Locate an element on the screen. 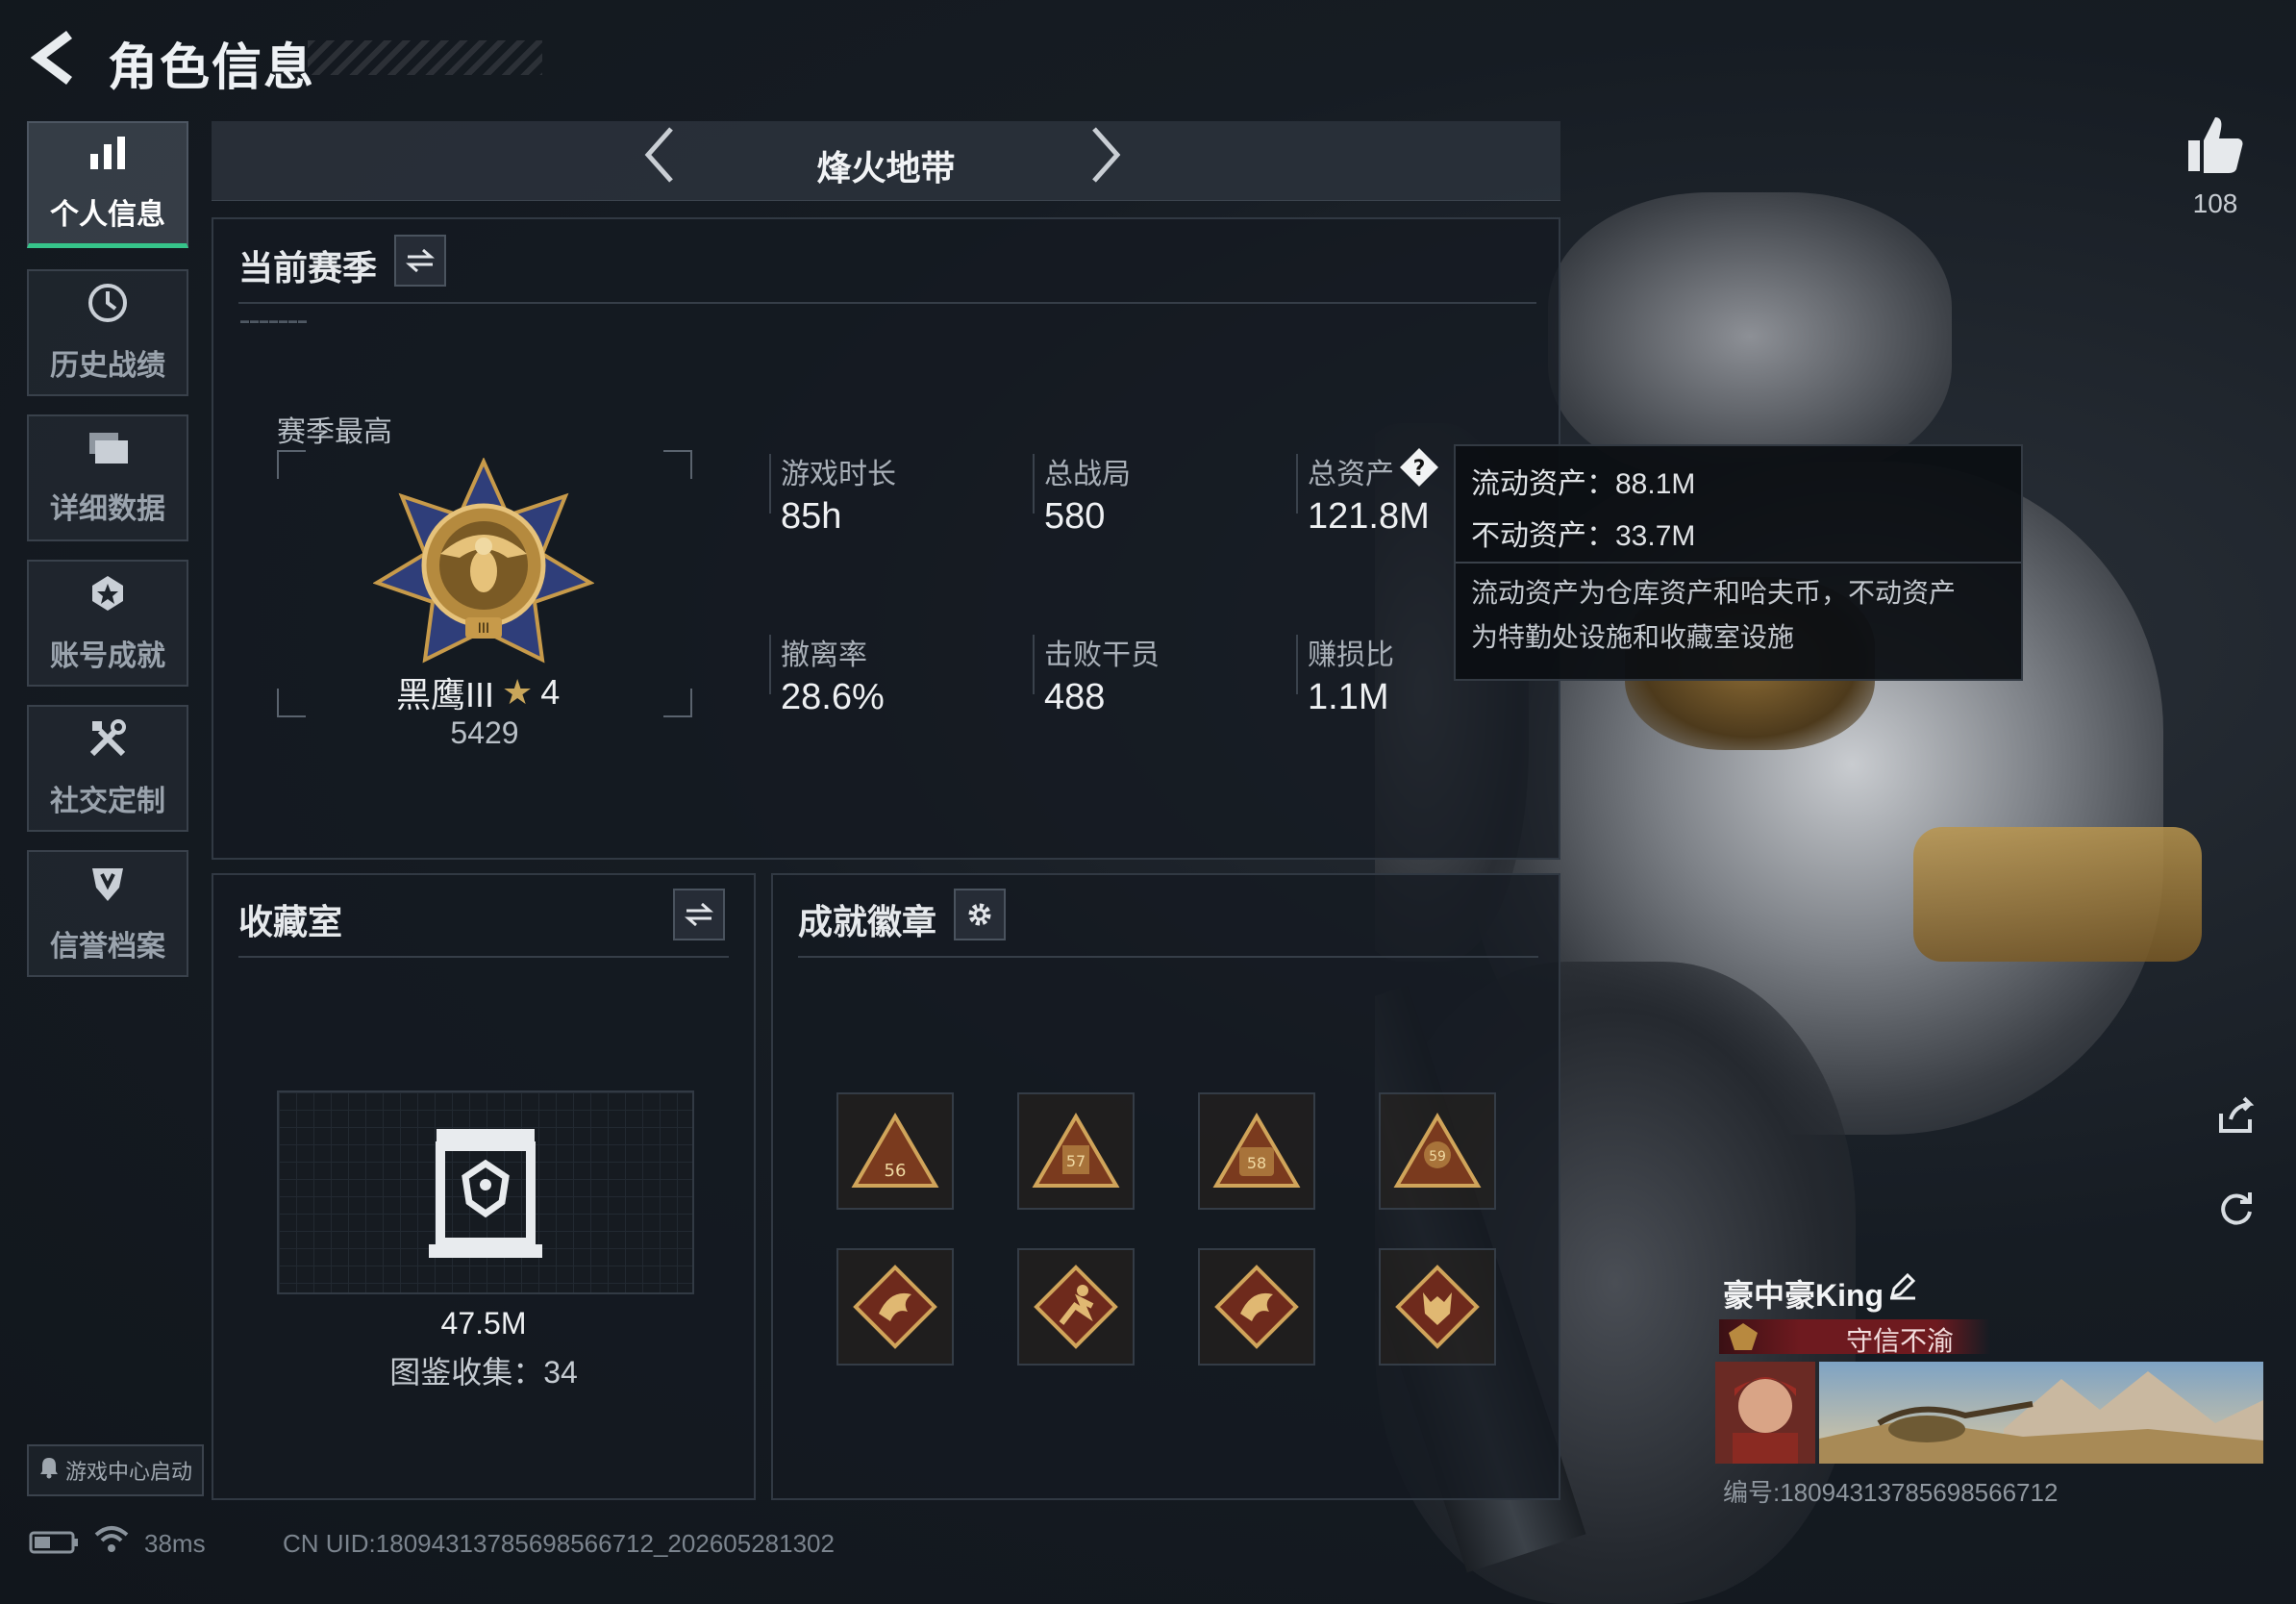 Image resolution: width=2296 pixels, height=1604 pixels. rotate-model-button is located at coordinates (2236, 1212).